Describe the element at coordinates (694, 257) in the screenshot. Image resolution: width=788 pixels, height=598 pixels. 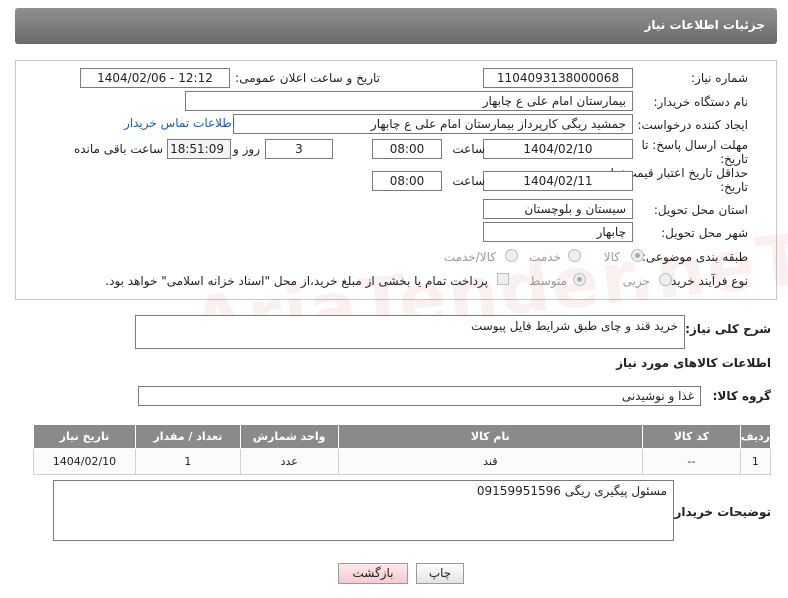
I see `category-label: طبقه بندی موضوعی:` at that location.